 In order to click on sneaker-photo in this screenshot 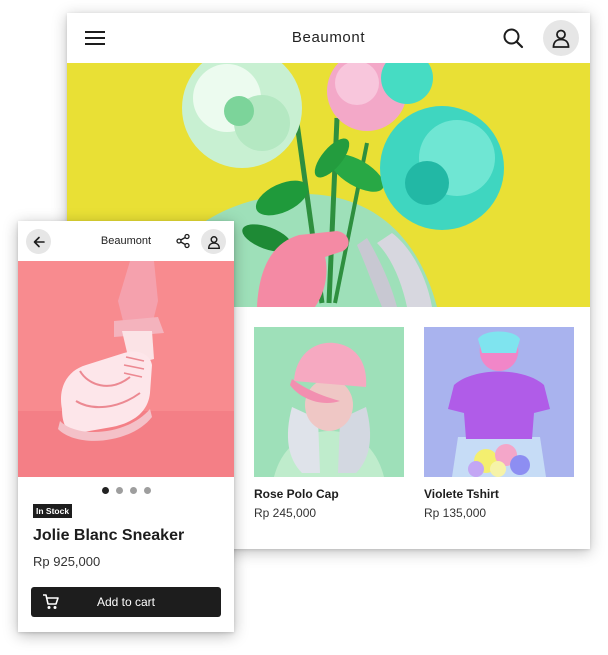, I will do `click(126, 369)`.